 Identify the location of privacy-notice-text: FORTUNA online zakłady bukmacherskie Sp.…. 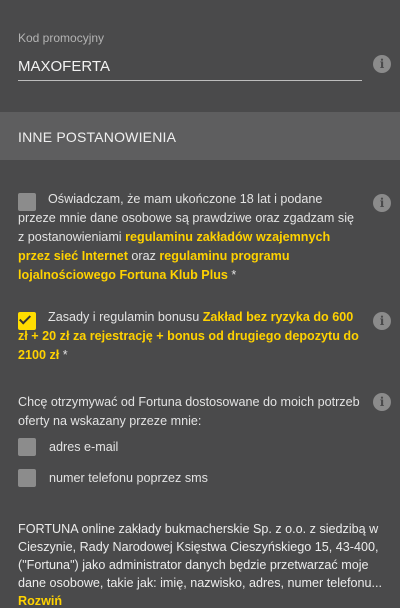
(200, 556).